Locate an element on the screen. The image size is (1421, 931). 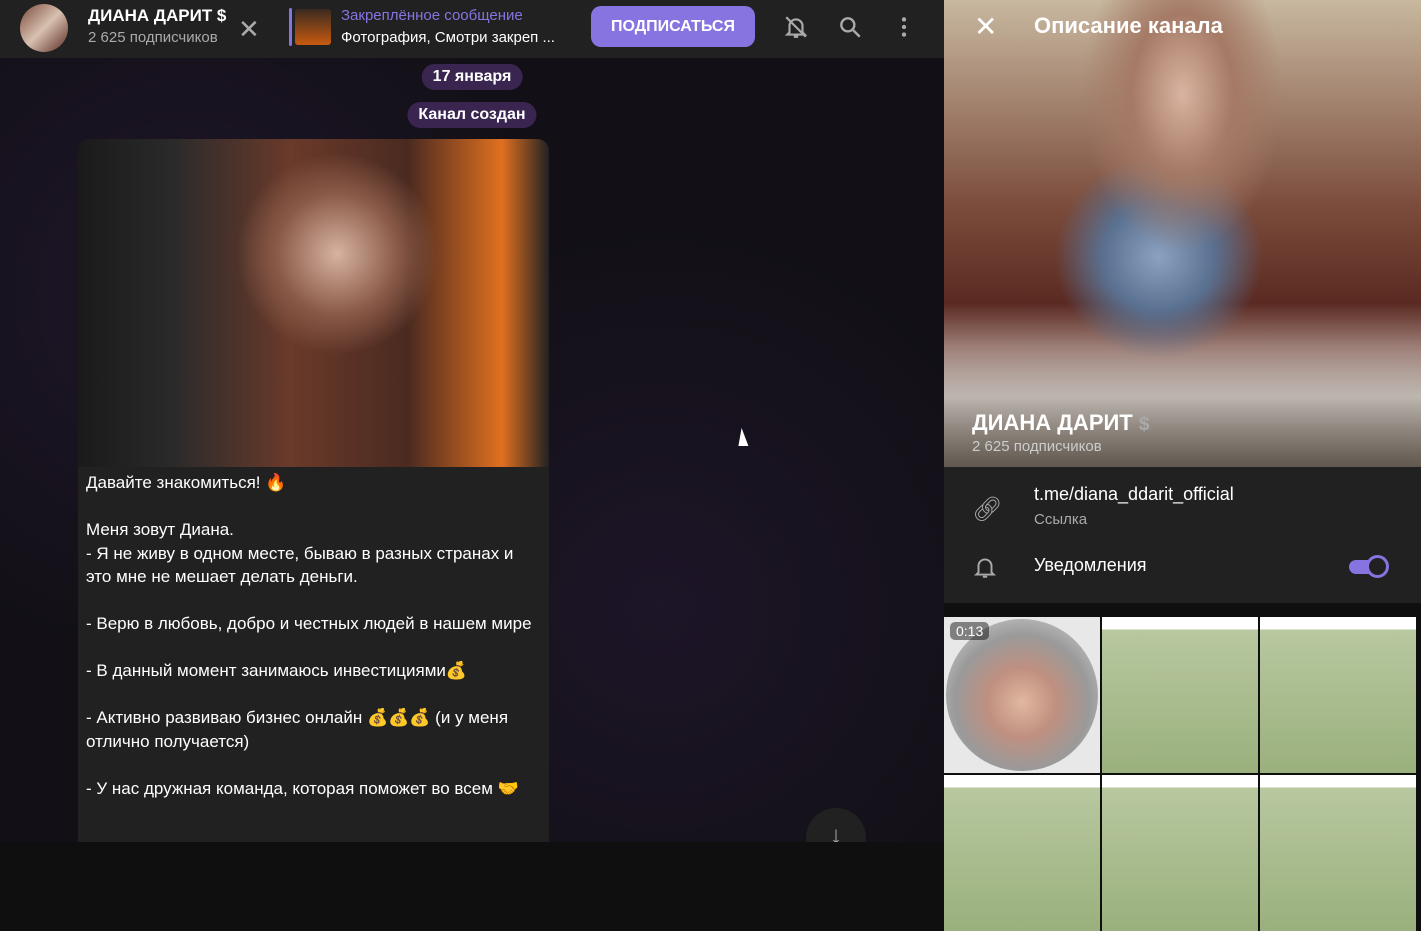
bell-icon is located at coordinates (985, 568).